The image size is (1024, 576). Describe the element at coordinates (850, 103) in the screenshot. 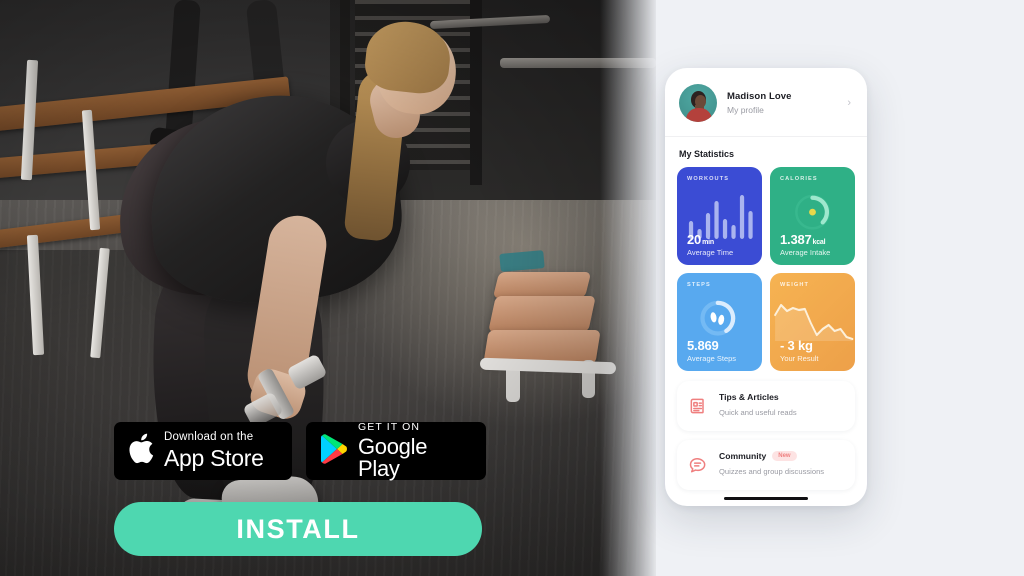

I see `chevron-right-icon: ›` at that location.